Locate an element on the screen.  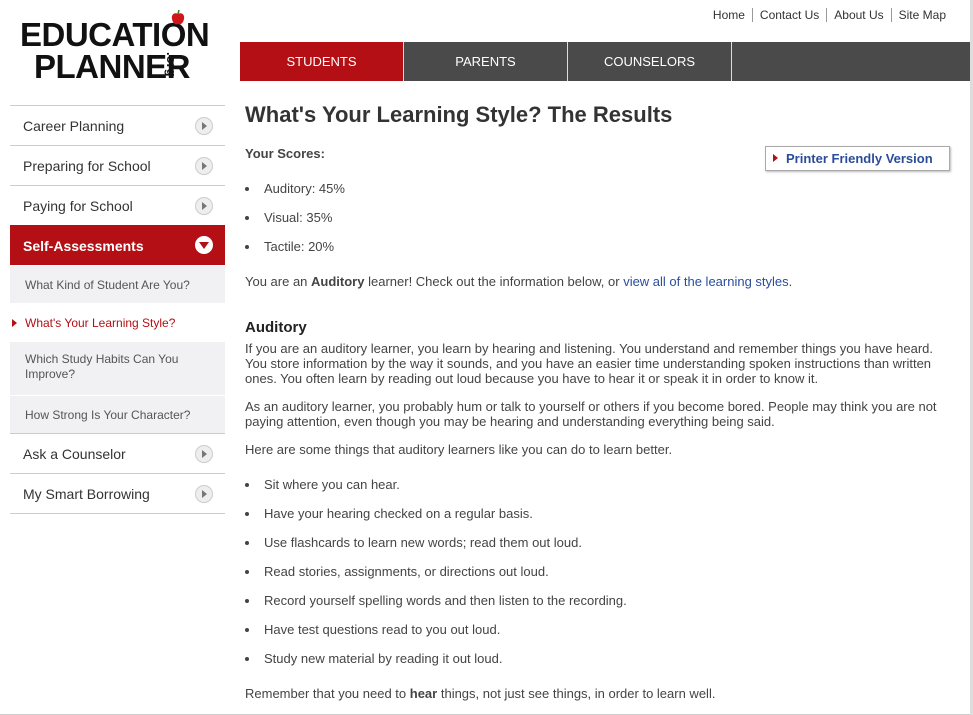
subnav-item-study-habits: Which Study Habits Can You Improve? is located at coordinates (117, 368).